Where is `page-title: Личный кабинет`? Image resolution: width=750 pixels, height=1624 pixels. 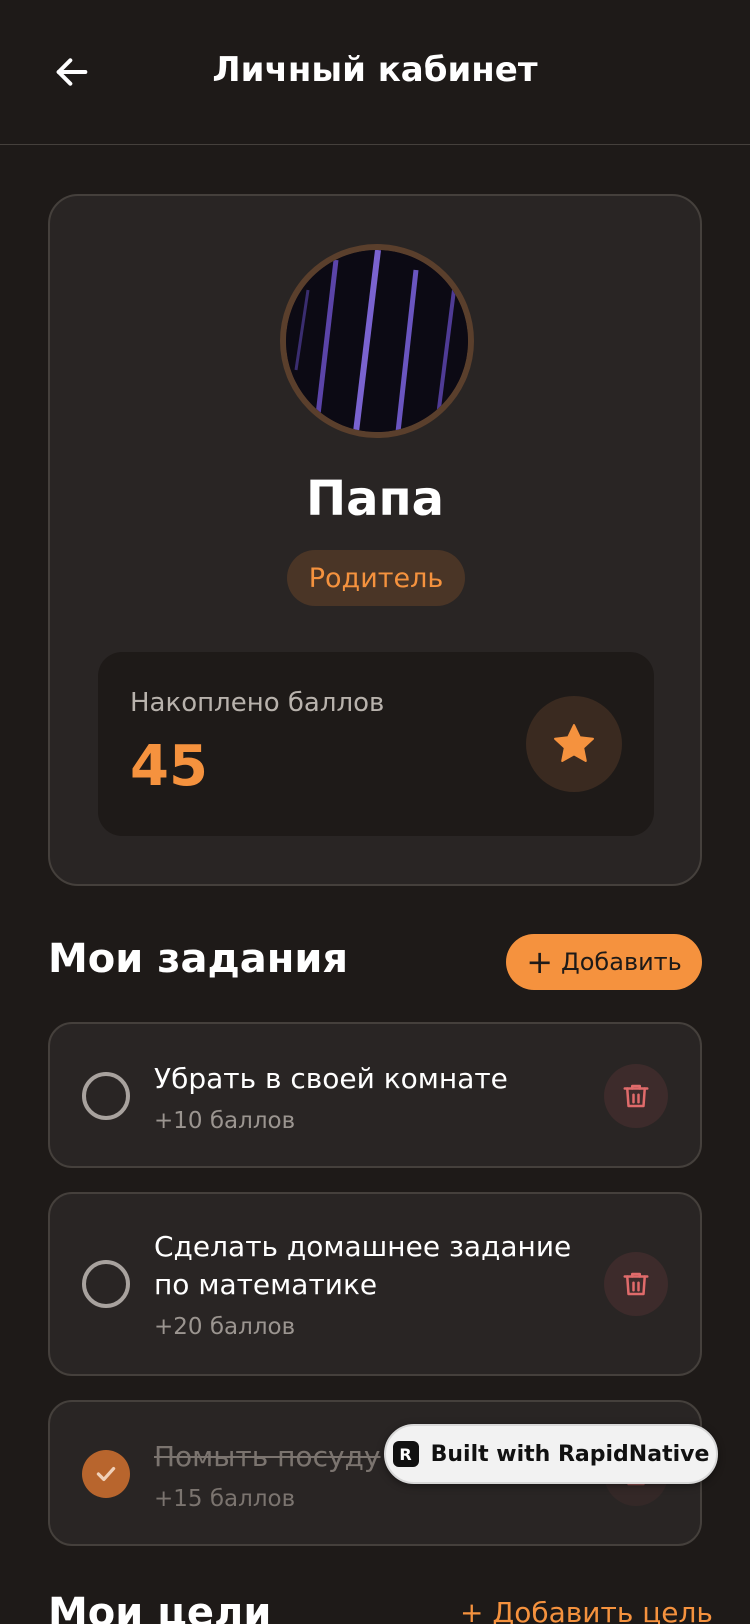 page-title: Личный кабинет is located at coordinates (375, 70).